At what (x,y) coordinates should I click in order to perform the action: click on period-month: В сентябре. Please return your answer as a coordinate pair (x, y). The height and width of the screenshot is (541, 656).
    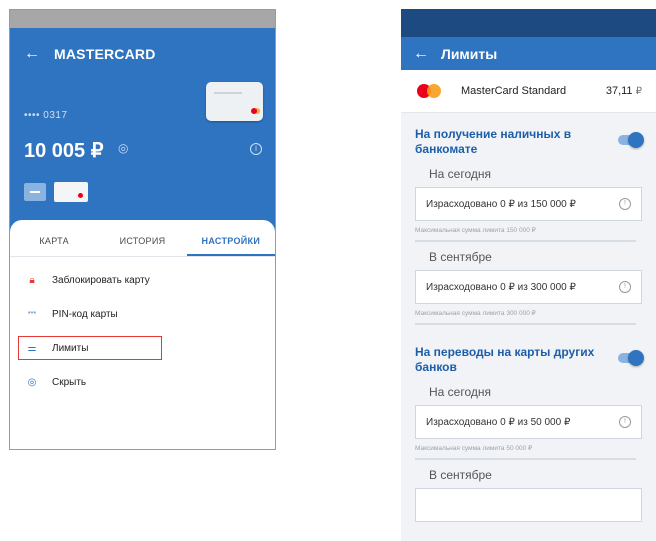
    Looking at the image, I should click on (528, 495).